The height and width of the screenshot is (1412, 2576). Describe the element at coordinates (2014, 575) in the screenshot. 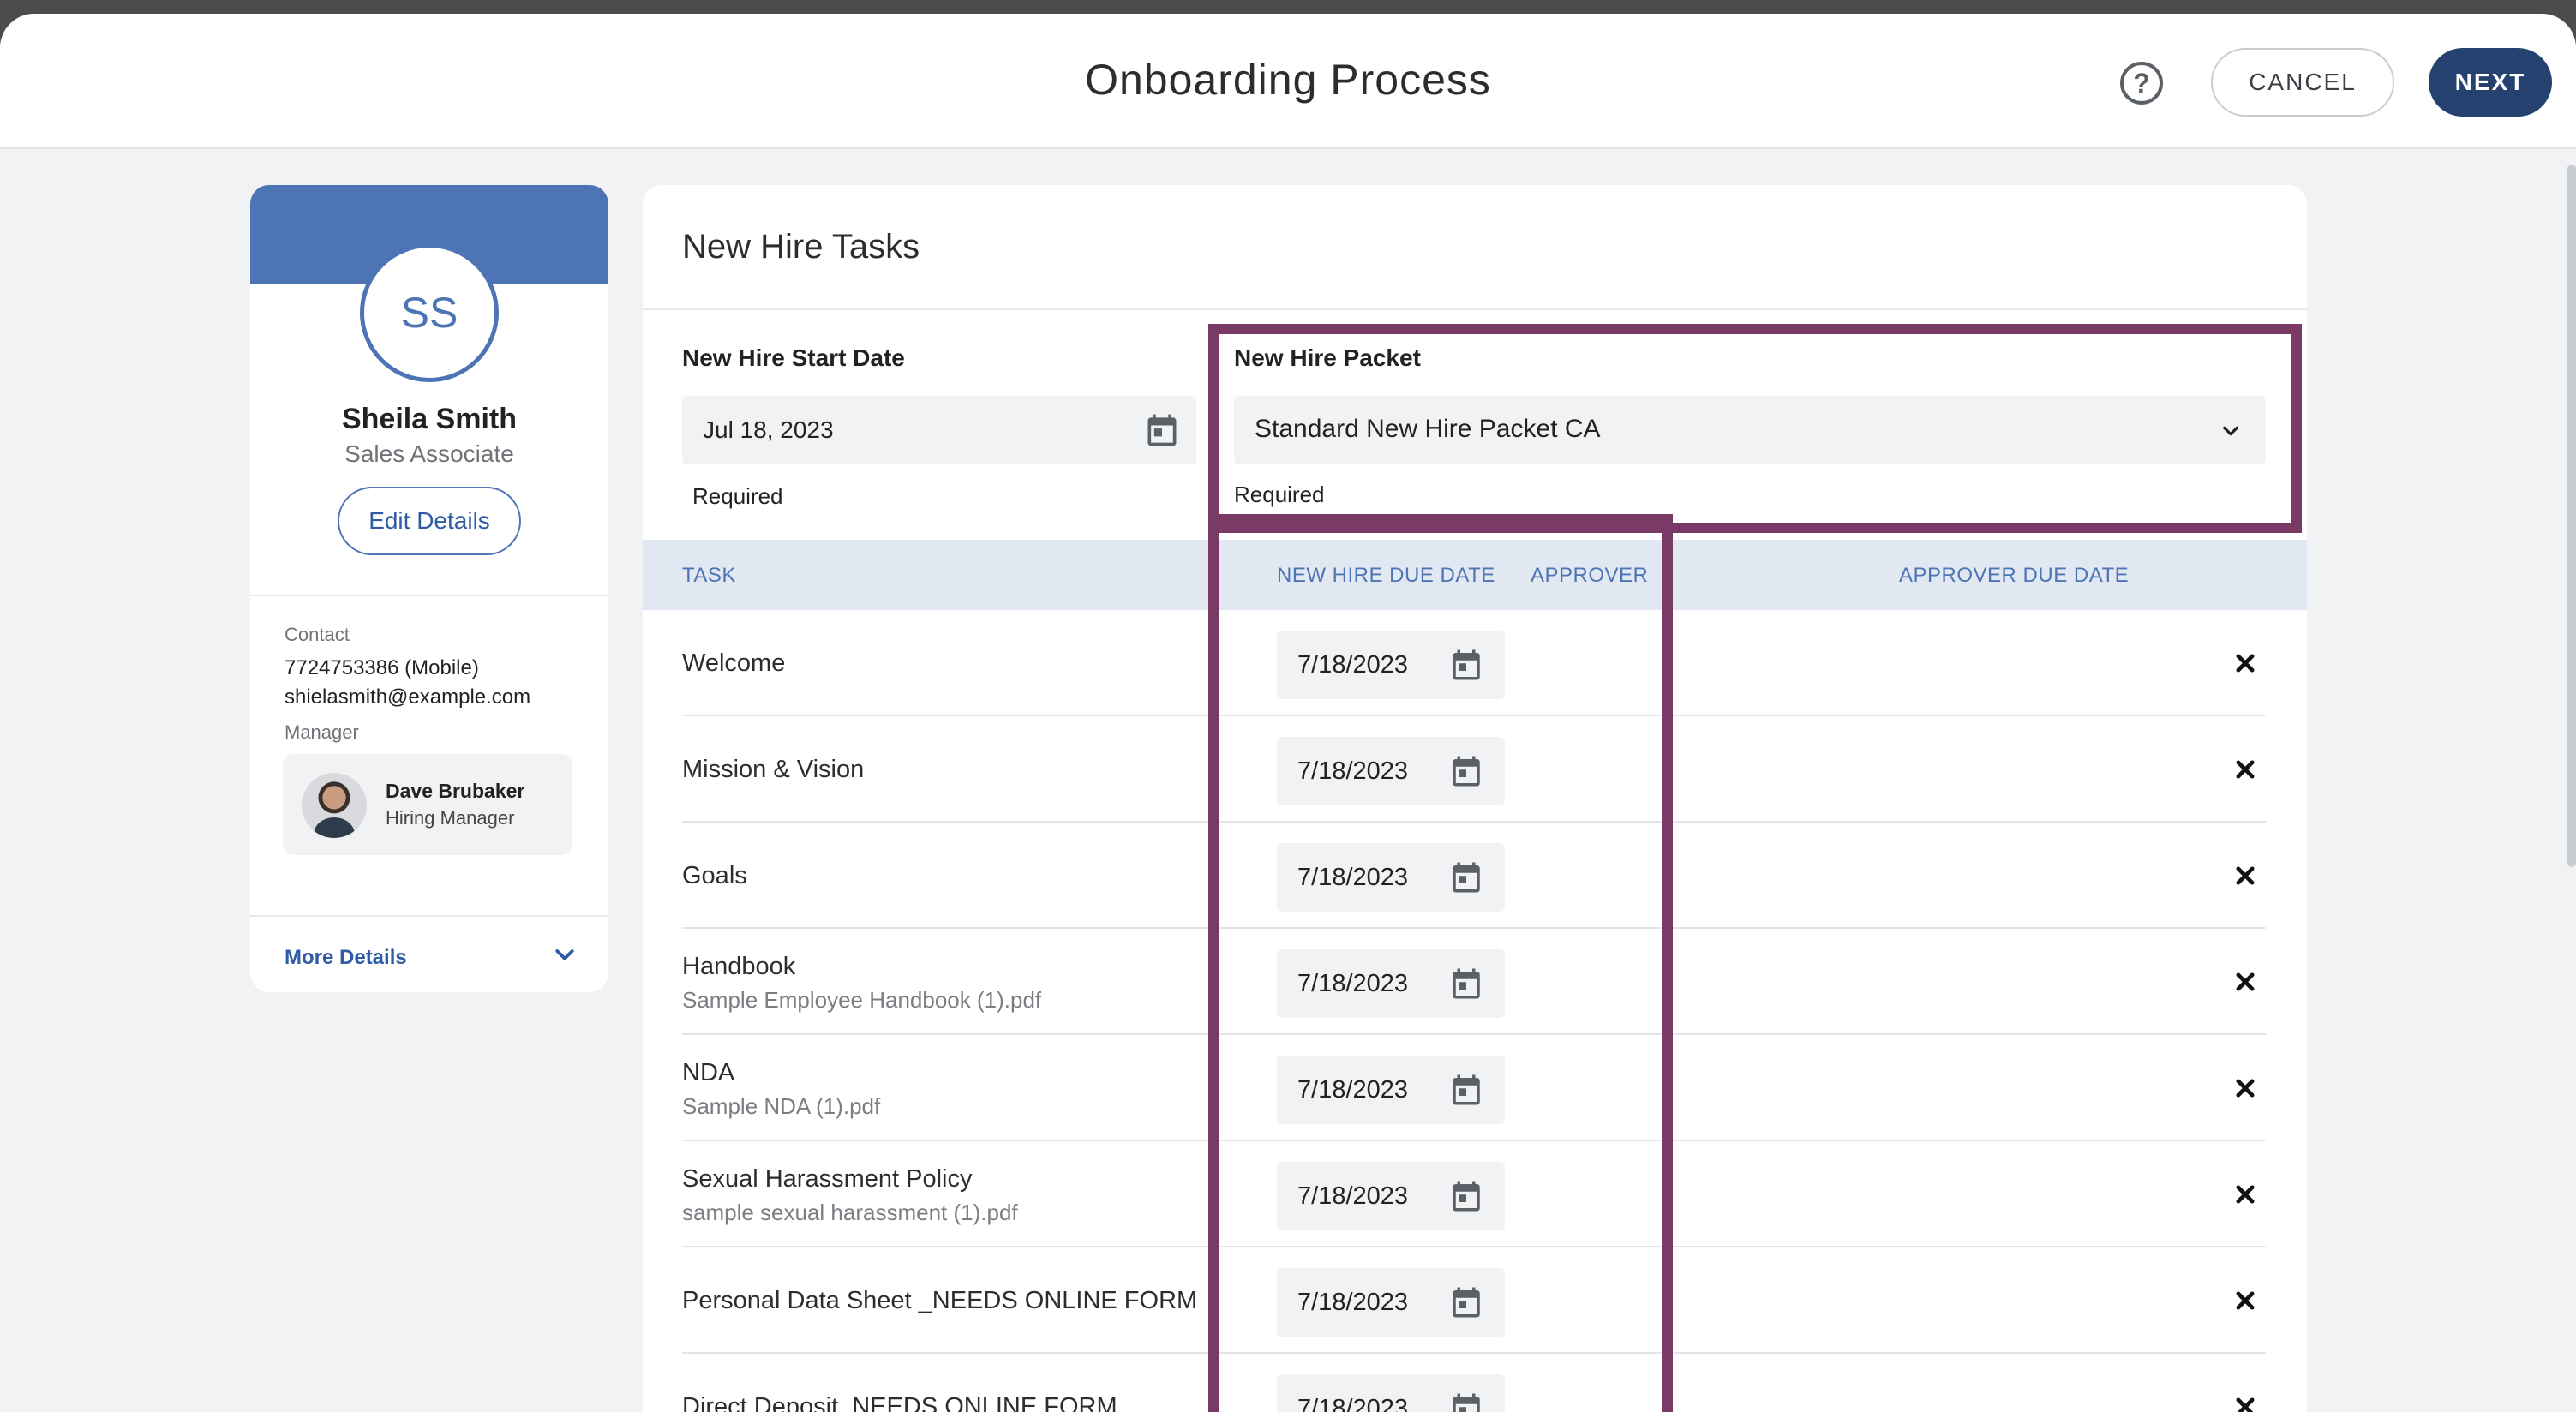

I see `column-approver-due-date: APPROVER DUE DATE` at that location.